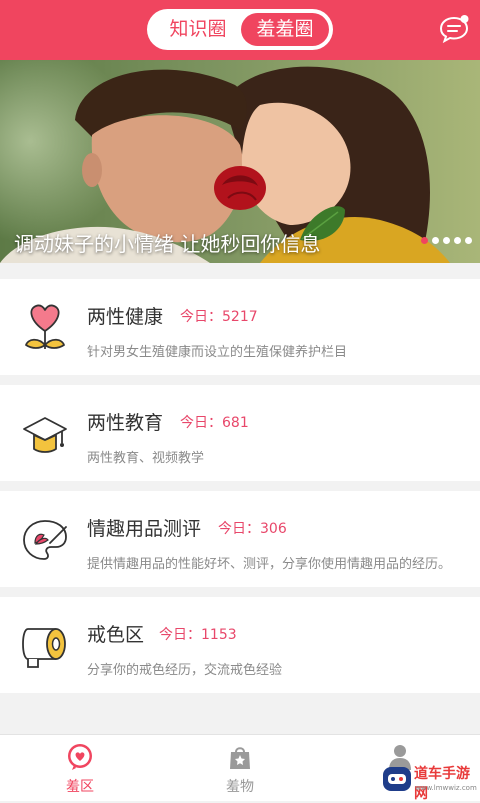  I want to click on heart-bubble-icon, so click(80, 757).